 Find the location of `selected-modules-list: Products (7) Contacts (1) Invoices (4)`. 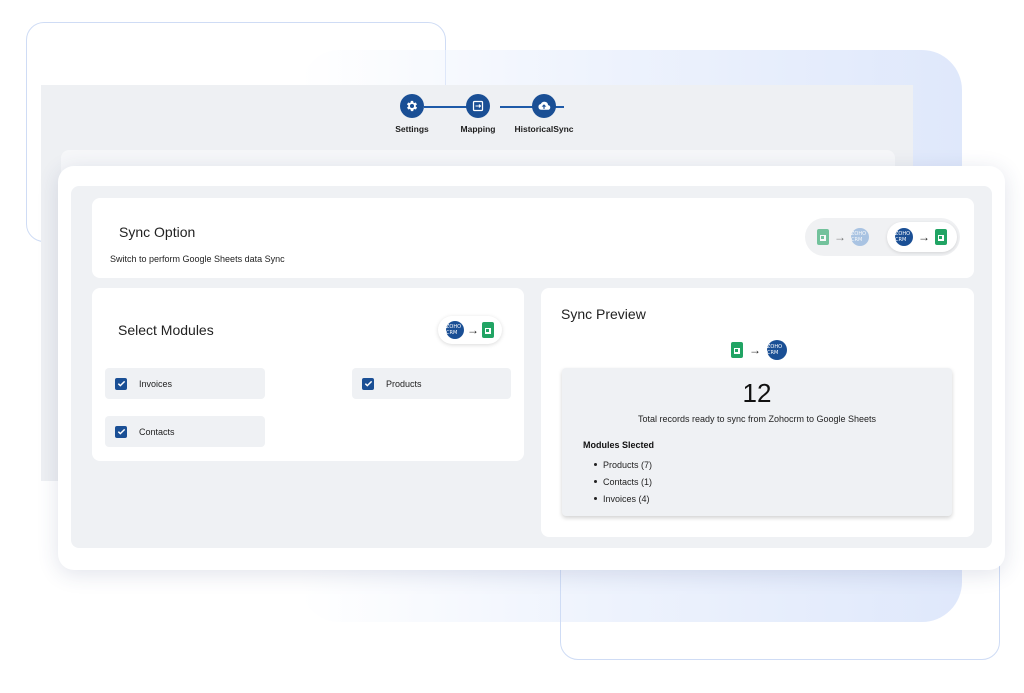

selected-modules-list: Products (7) Contacts (1) Invoices (4) is located at coordinates (623, 481).